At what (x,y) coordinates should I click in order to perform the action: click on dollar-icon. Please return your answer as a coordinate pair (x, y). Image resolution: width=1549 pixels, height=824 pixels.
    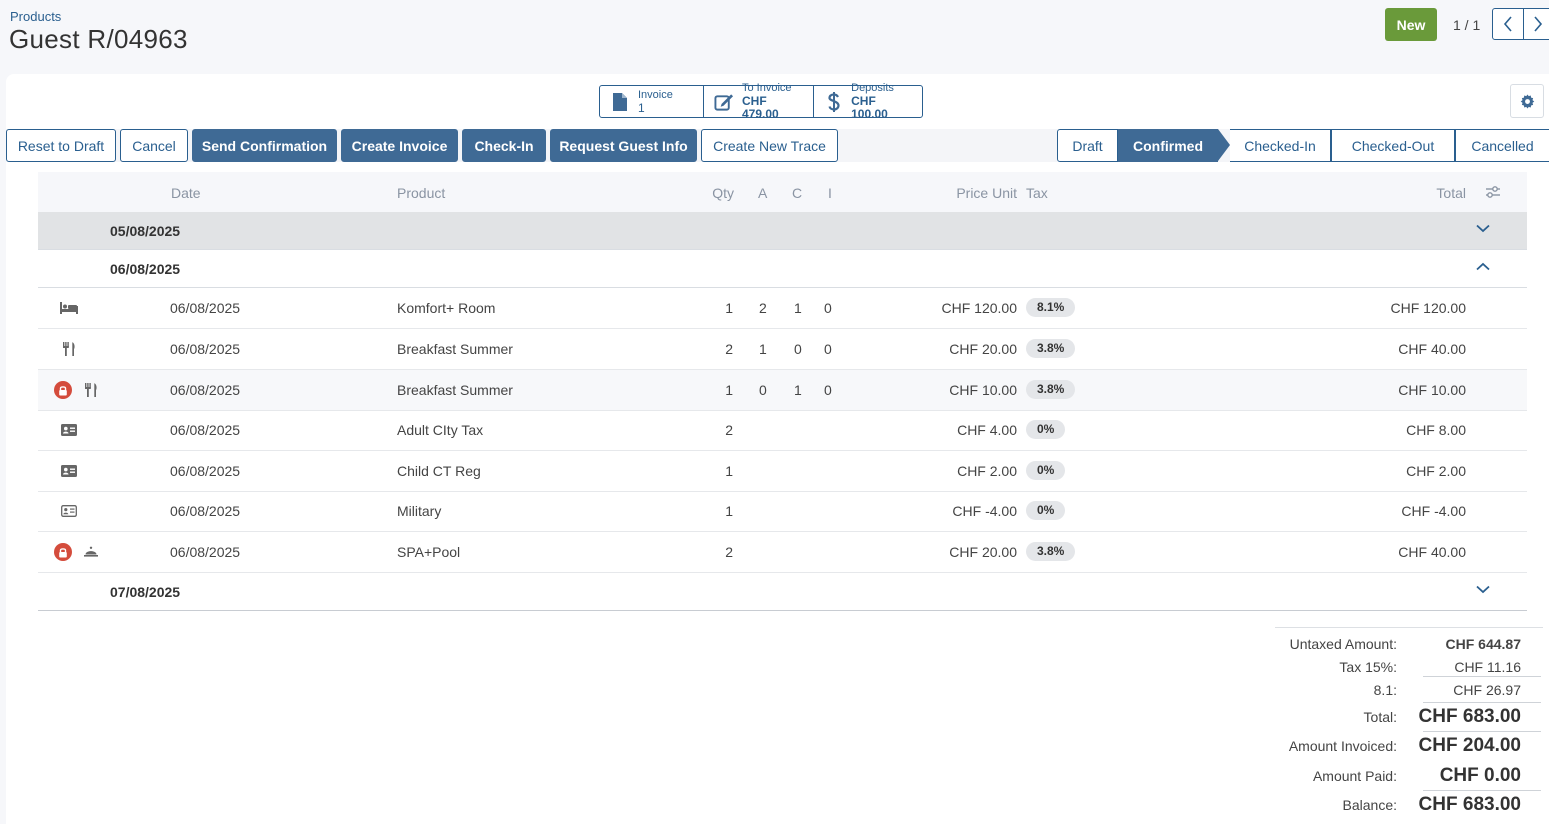
    Looking at the image, I should click on (833, 102).